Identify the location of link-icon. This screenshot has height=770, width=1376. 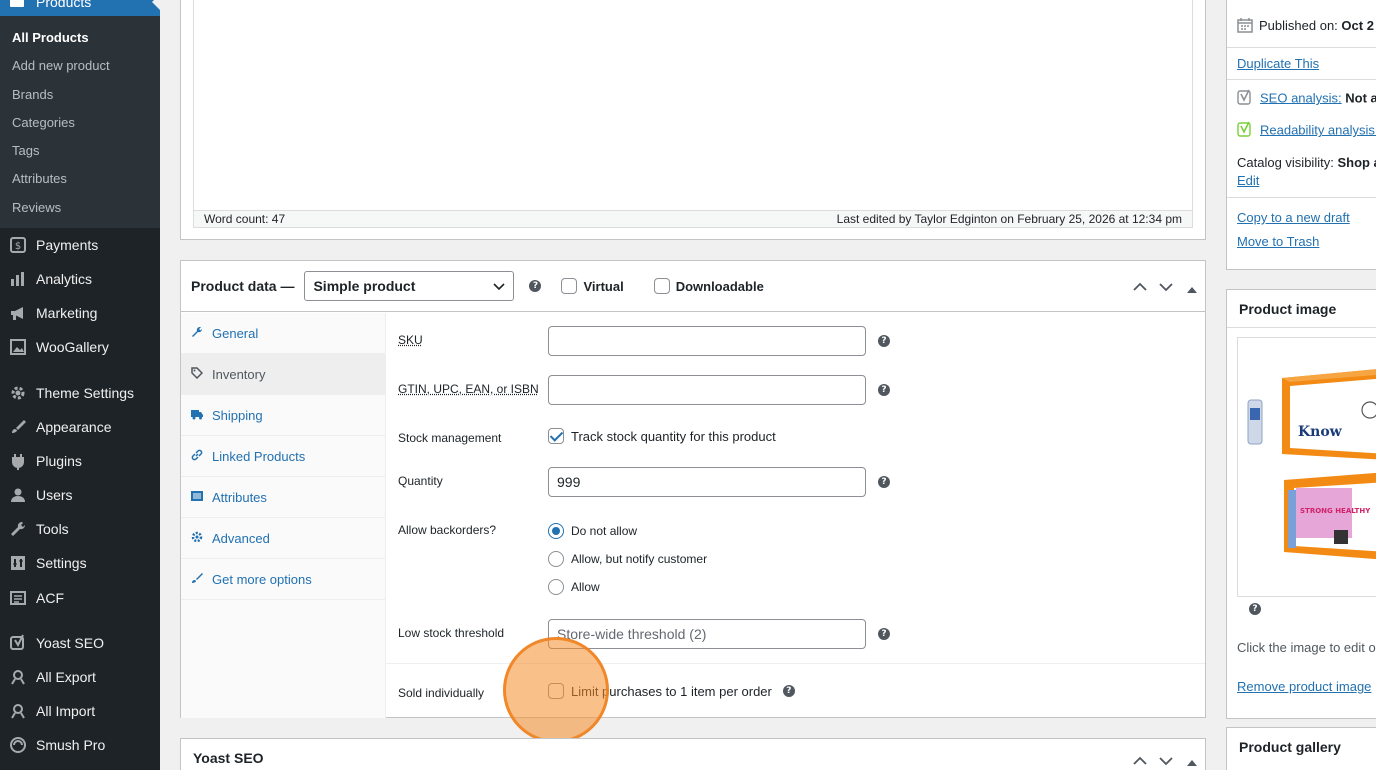
(201, 456).